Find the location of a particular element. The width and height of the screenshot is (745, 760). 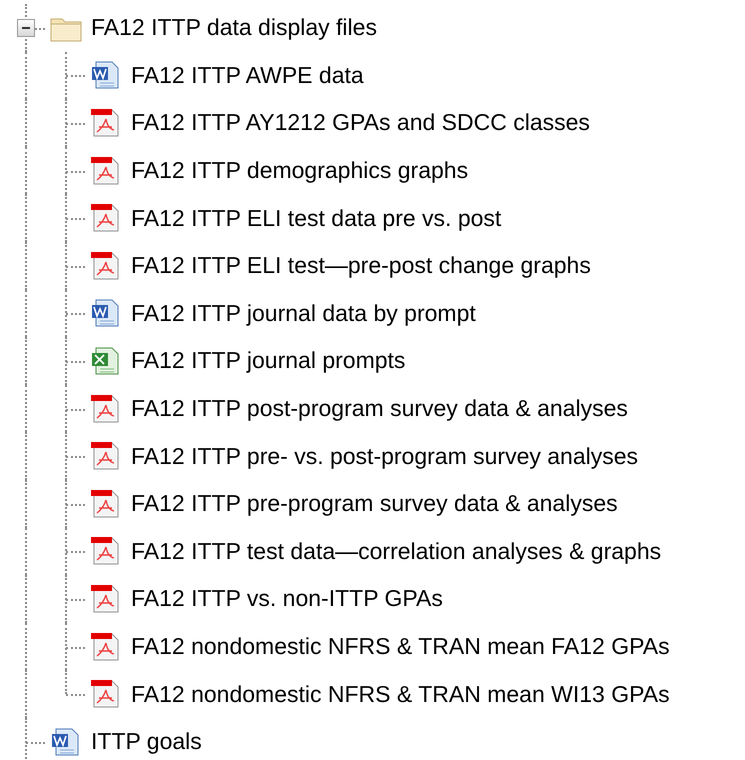

tree-item-label: FA12 nondomestic NFRS & TRAN mean FA12 GPAs is located at coordinates (400, 646).